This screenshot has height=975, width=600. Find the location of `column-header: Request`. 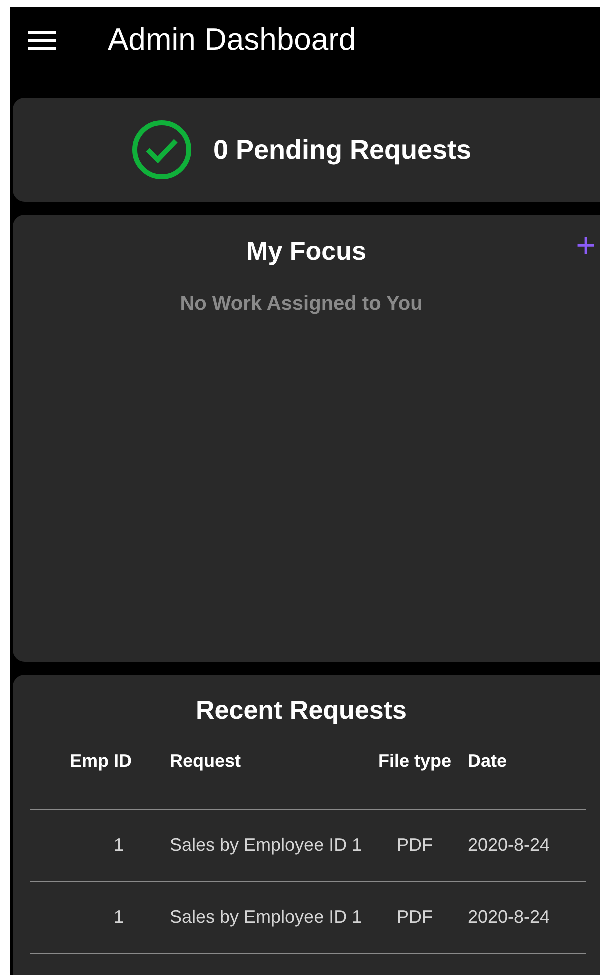

column-header: Request is located at coordinates (206, 761).